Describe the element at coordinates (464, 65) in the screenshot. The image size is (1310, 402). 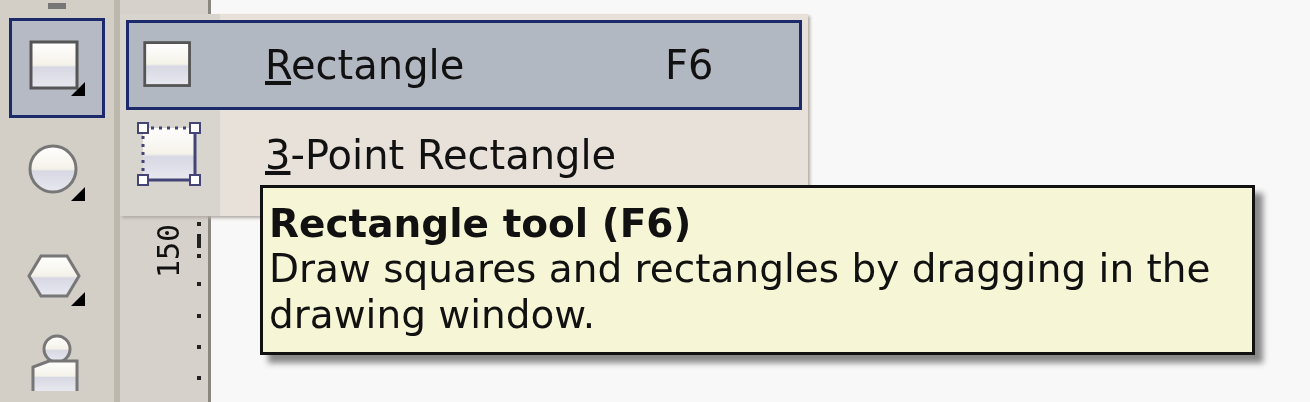
I see `menu-item: Rectangle F6` at that location.